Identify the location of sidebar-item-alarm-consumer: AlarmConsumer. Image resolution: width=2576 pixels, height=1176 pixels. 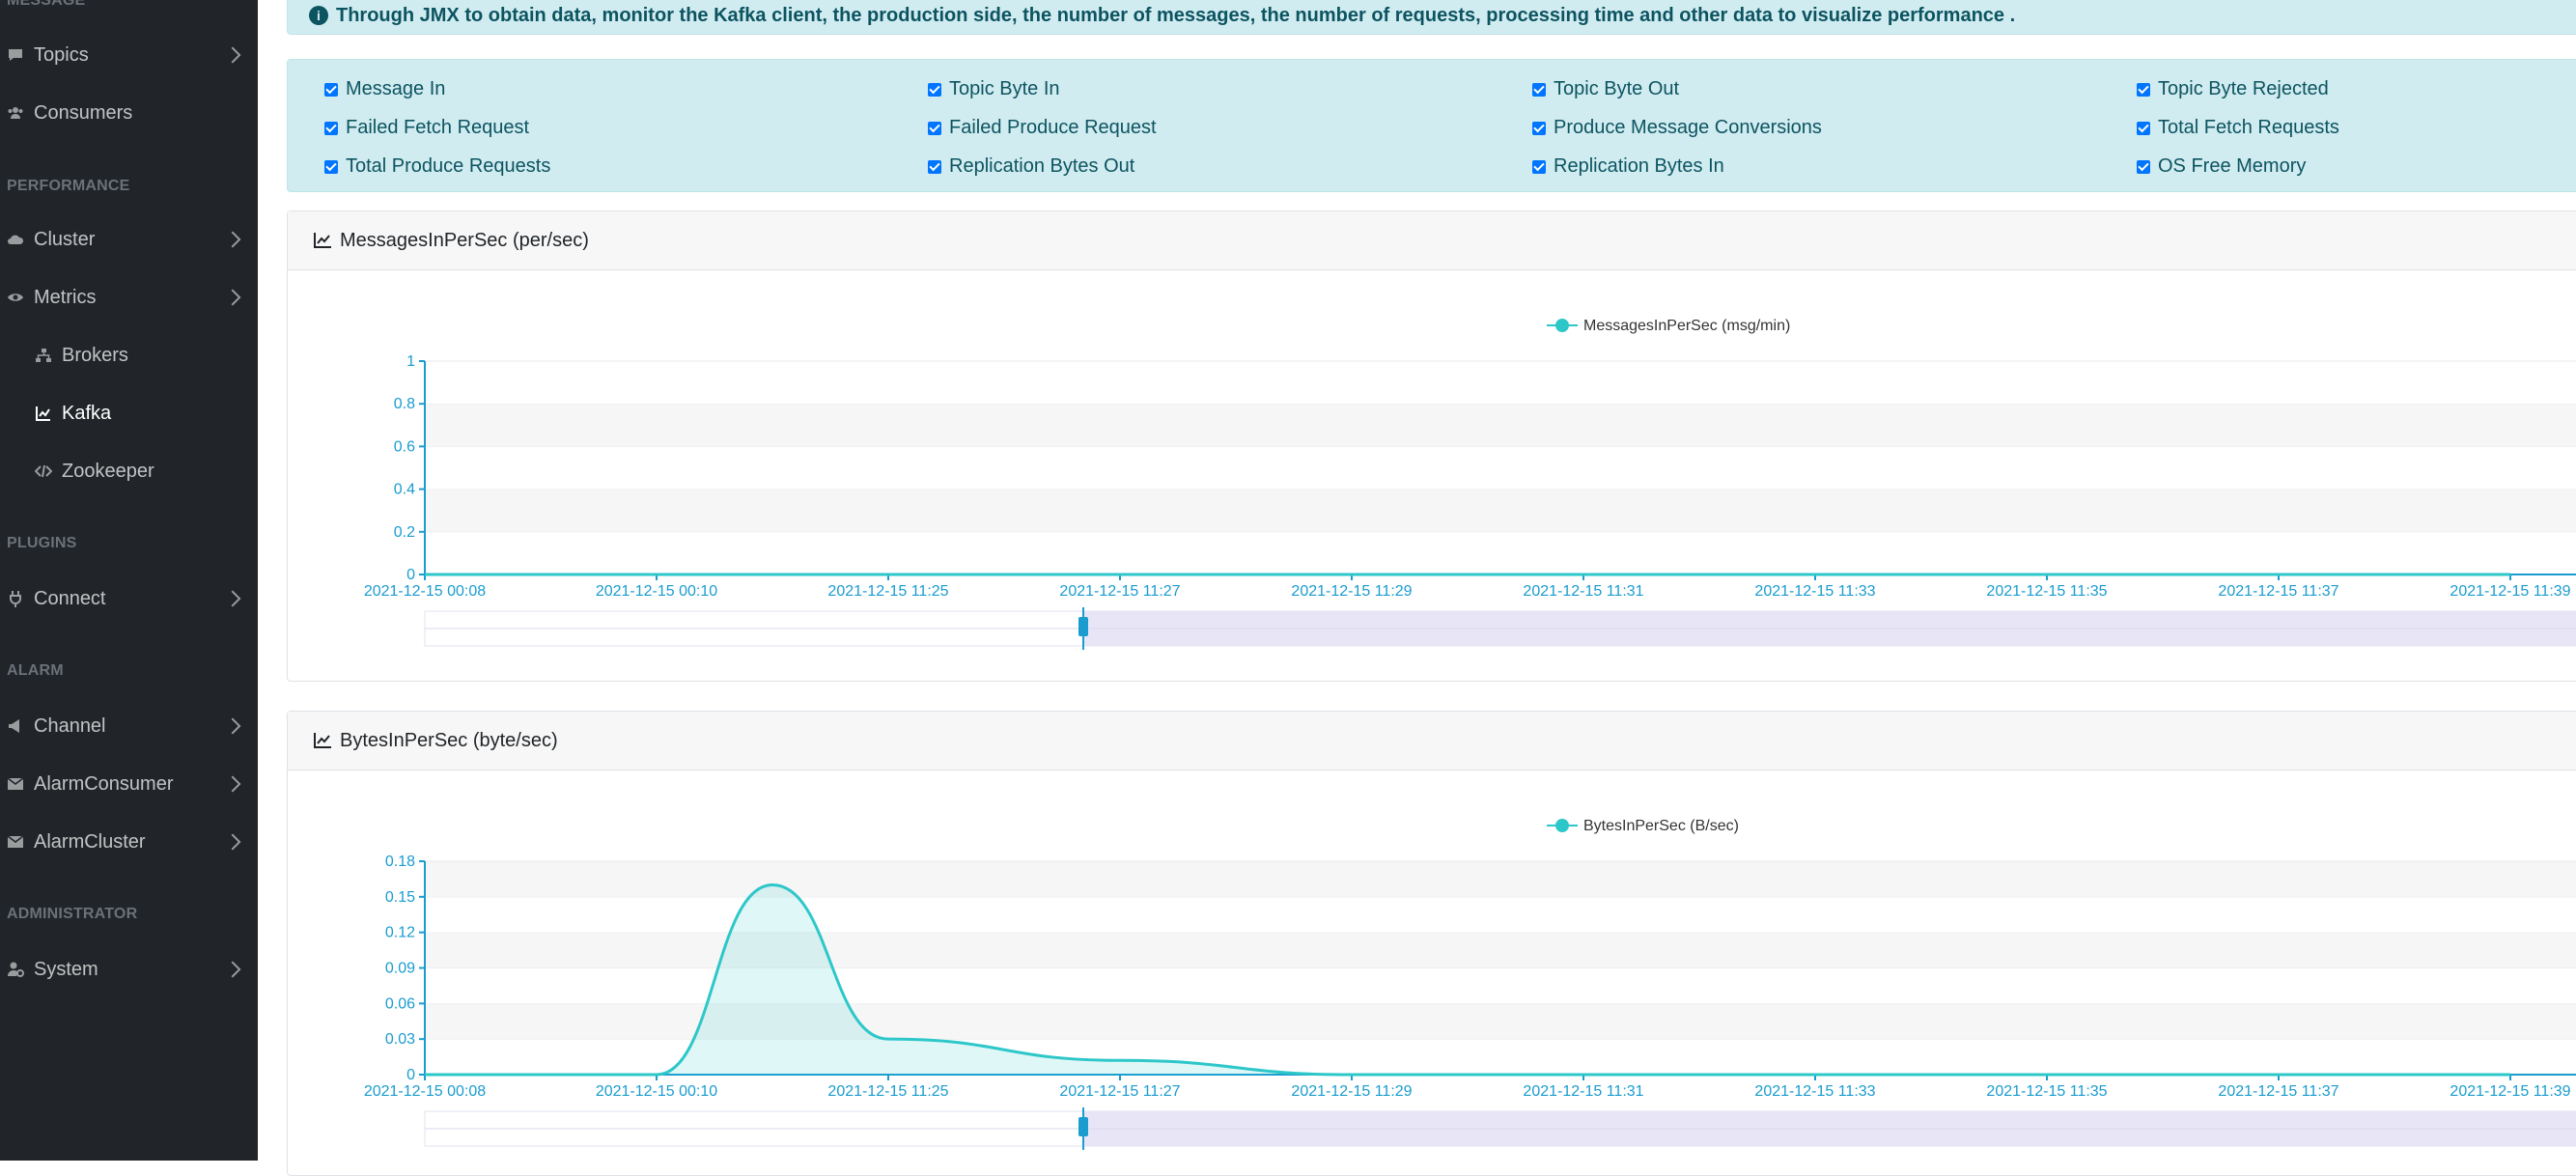
(129, 784).